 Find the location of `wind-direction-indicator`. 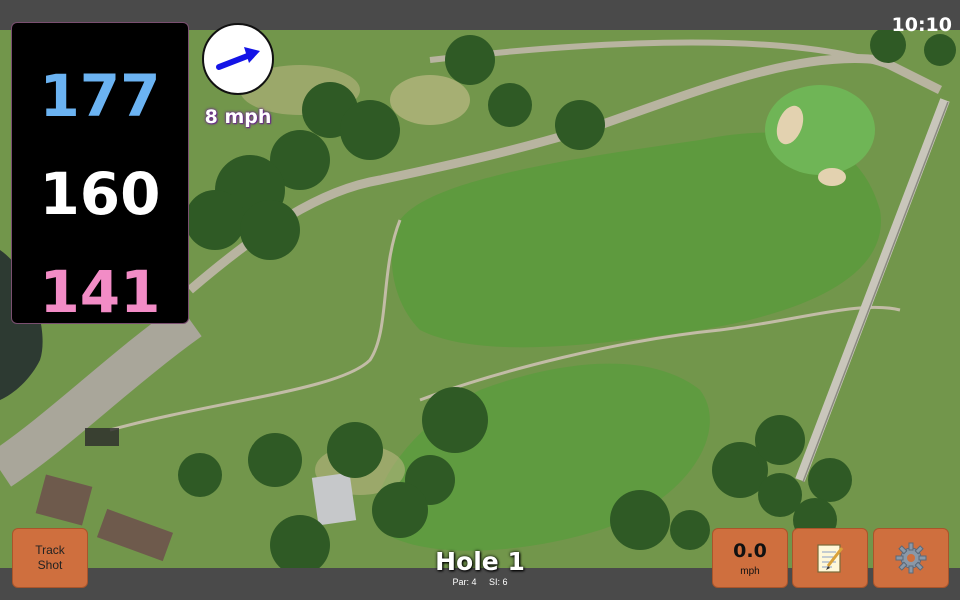

wind-direction-indicator is located at coordinates (238, 59).